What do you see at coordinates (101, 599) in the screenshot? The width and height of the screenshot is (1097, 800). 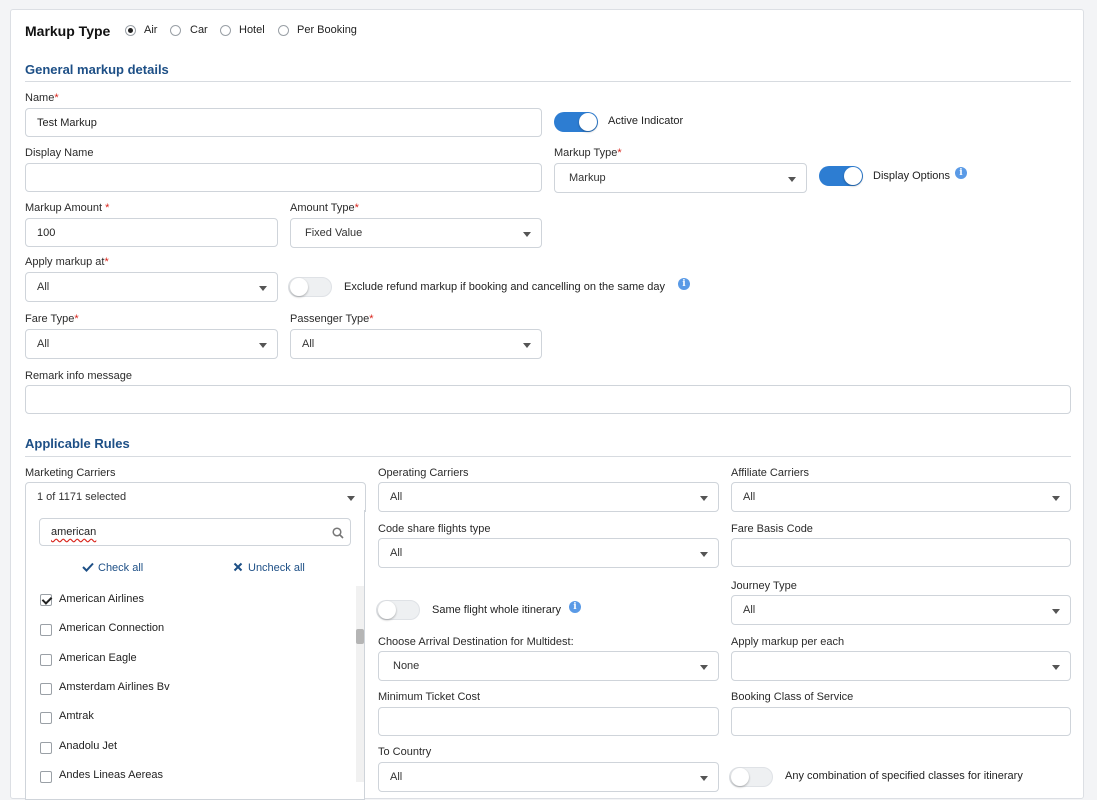 I see `carrier-option-label: American Airlines` at bounding box center [101, 599].